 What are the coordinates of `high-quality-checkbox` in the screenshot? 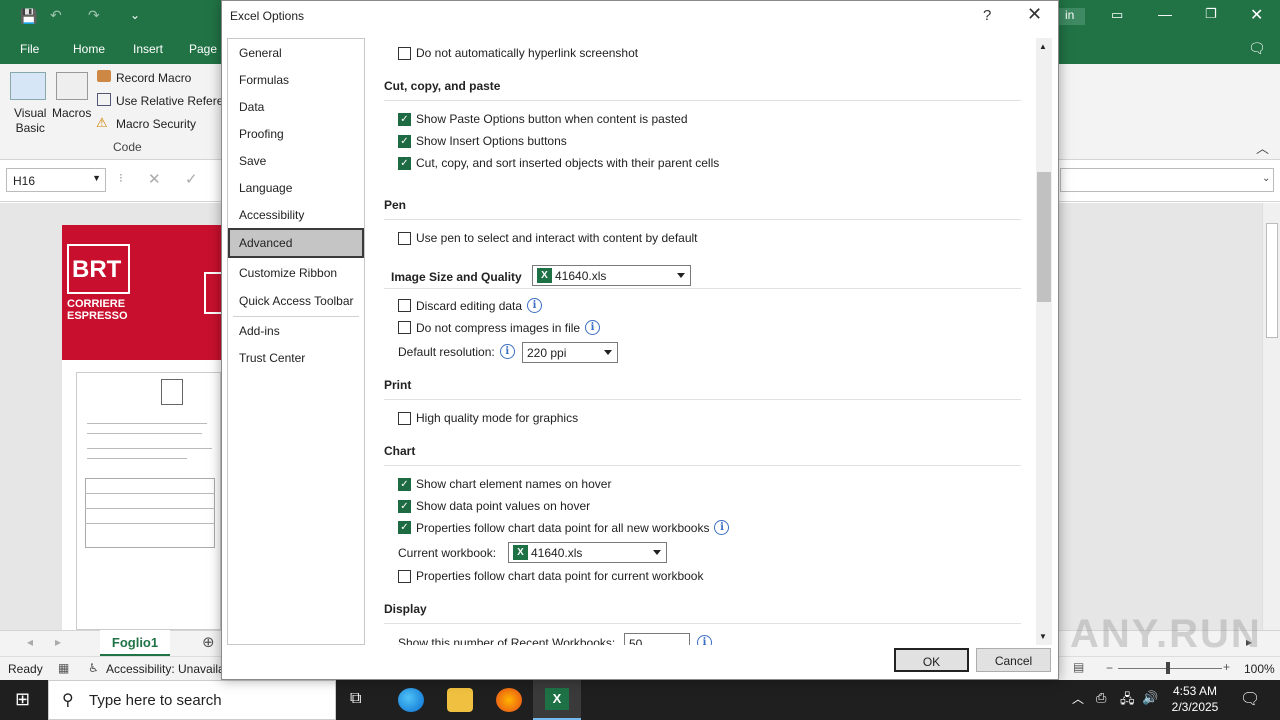 It's located at (404, 418).